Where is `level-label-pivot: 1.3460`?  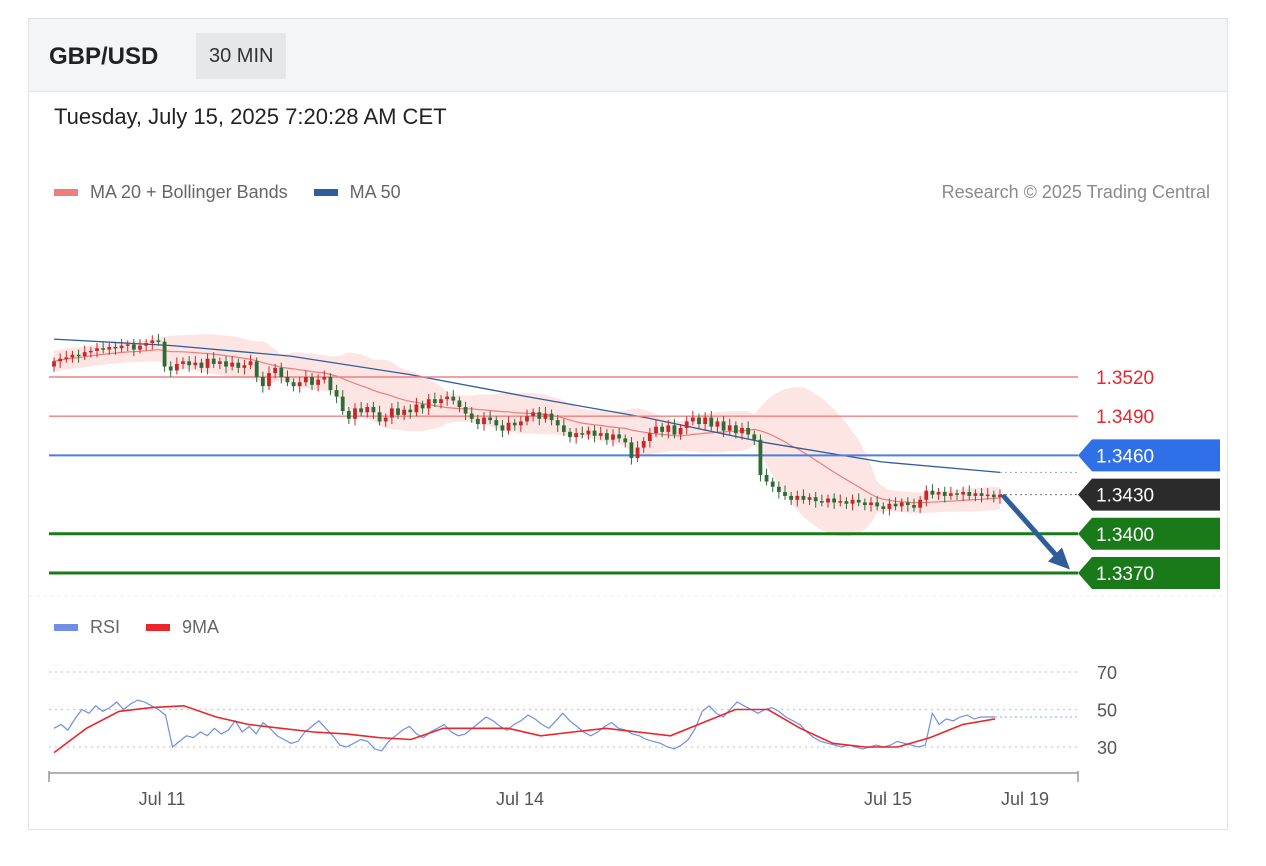
level-label-pivot: 1.3460 is located at coordinates (1125, 456).